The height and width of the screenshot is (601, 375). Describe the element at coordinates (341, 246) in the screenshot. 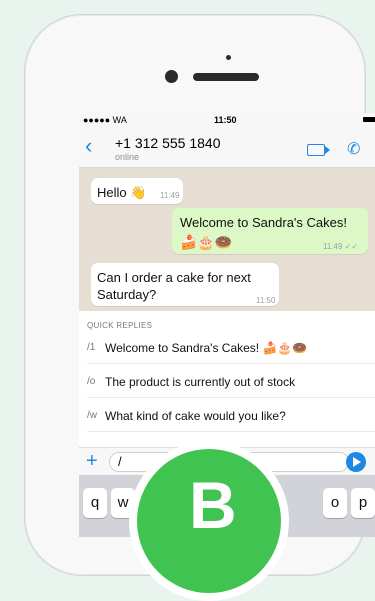

I see `message-time: 11:49 ✓✓` at that location.